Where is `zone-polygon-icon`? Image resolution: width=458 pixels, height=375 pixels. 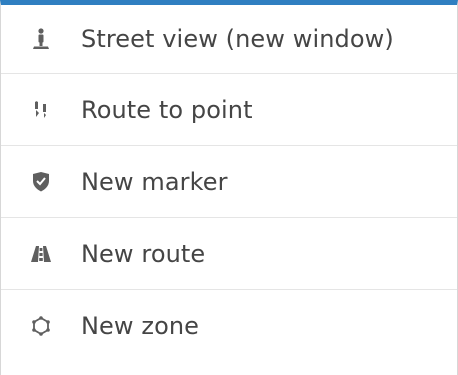 zone-polygon-icon is located at coordinates (41, 326).